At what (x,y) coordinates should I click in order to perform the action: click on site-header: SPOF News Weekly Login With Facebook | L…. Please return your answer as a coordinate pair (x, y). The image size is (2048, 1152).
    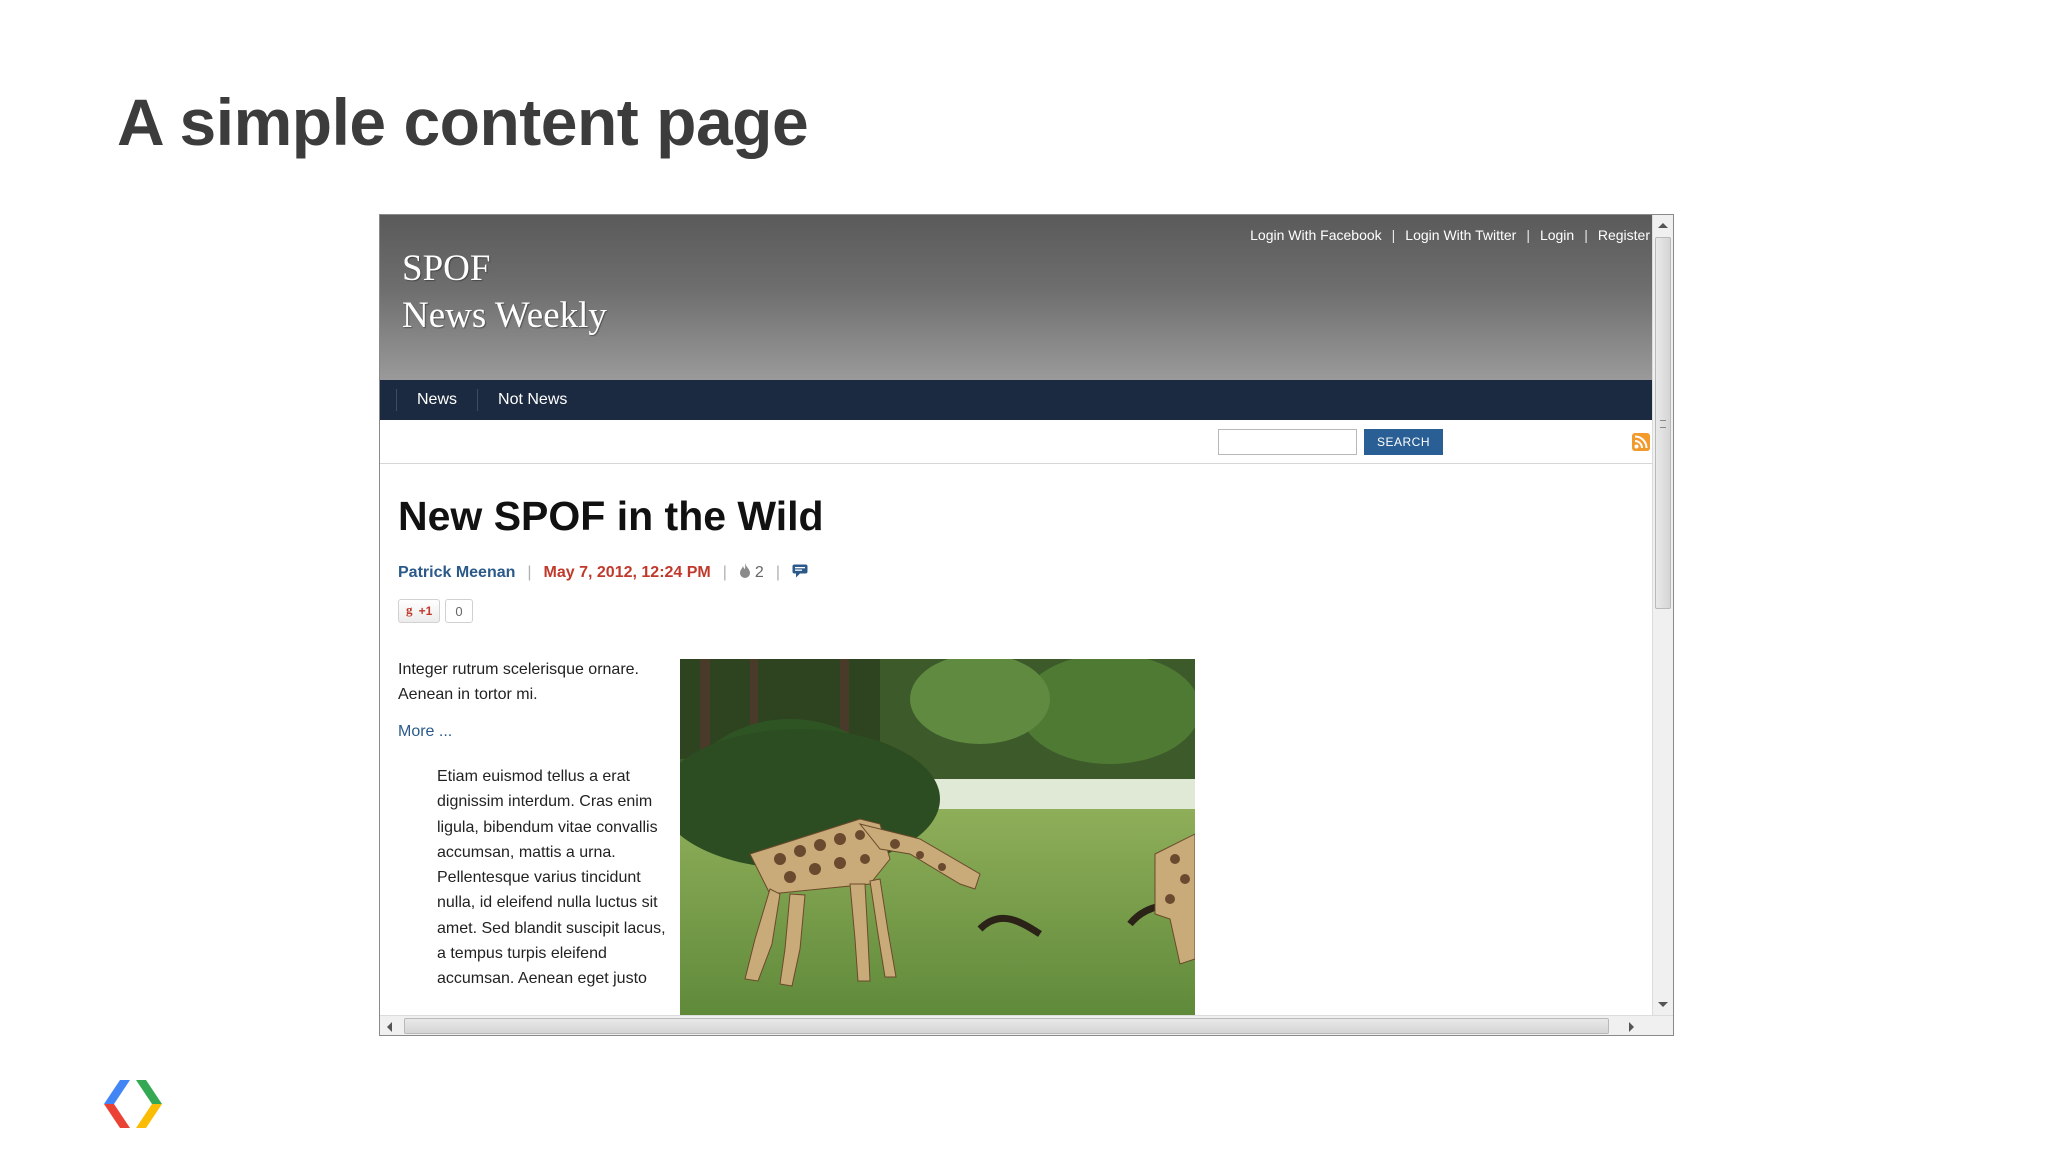
    Looking at the image, I should click on (1016, 297).